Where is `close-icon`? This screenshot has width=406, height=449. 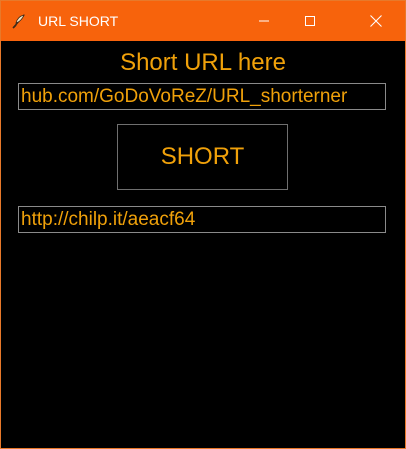
close-icon is located at coordinates (376, 21).